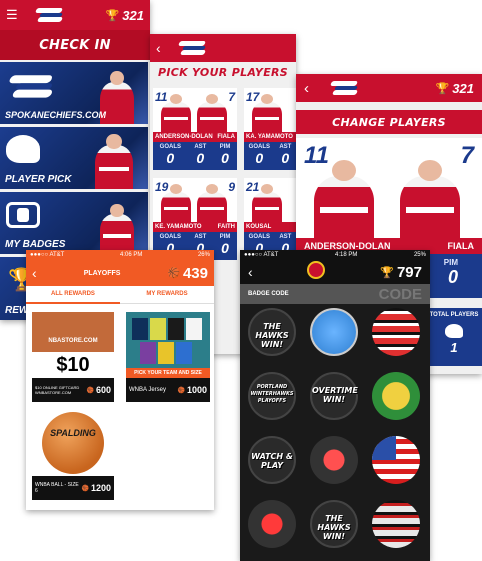  I want to click on total-players-value: 1, so click(454, 347).